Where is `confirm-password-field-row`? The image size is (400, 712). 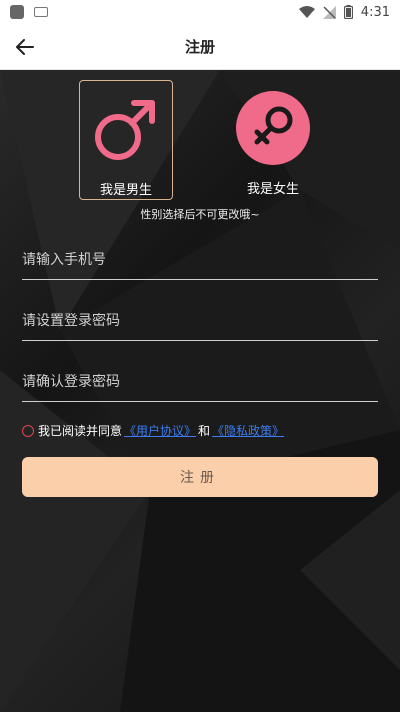
confirm-password-field-row is located at coordinates (200, 382).